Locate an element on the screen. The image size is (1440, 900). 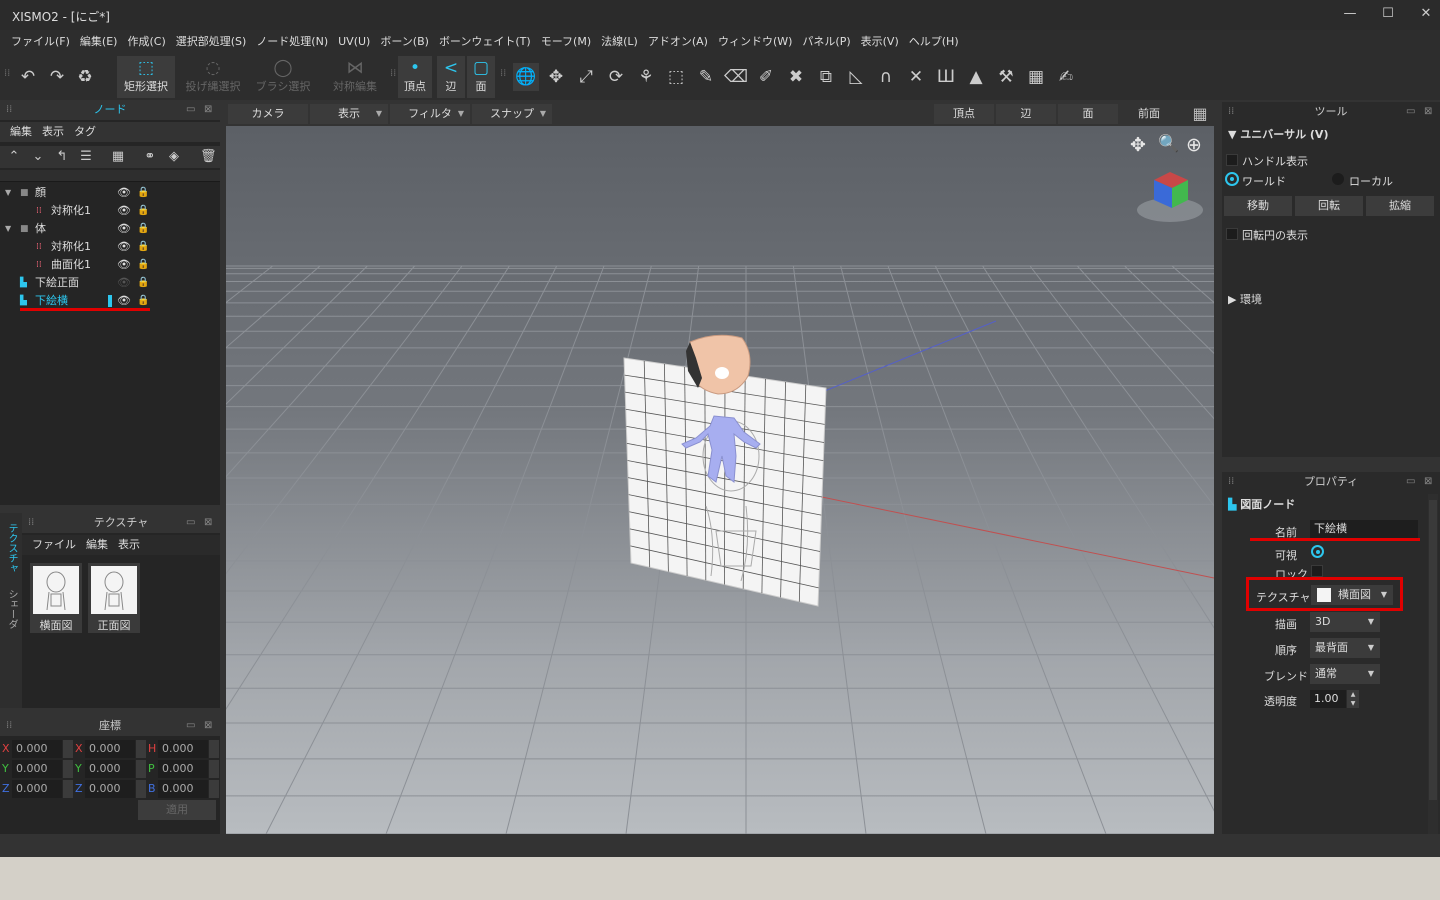
node-tool-icon: ▦ is located at coordinates (118, 157).